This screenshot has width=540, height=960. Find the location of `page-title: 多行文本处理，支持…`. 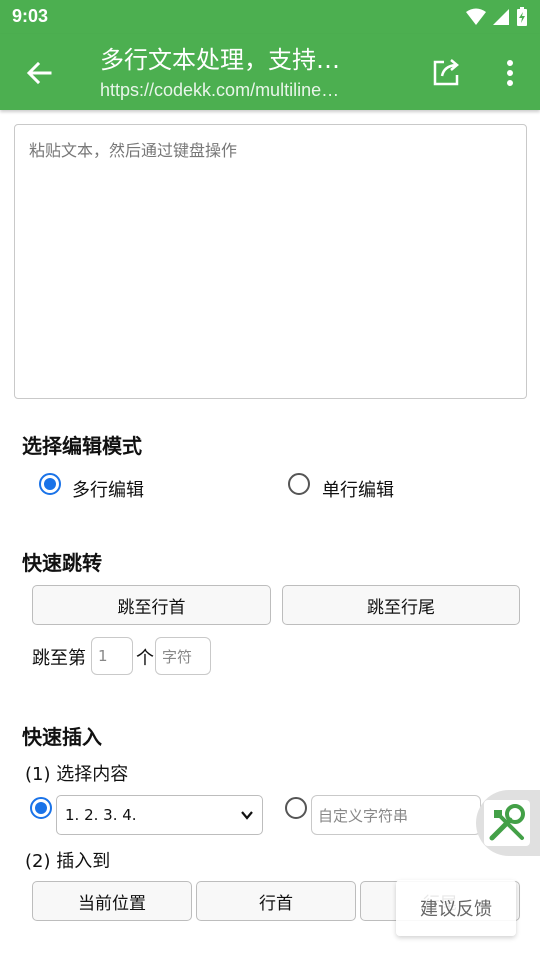

page-title: 多行文本处理，支持… is located at coordinates (220, 60).